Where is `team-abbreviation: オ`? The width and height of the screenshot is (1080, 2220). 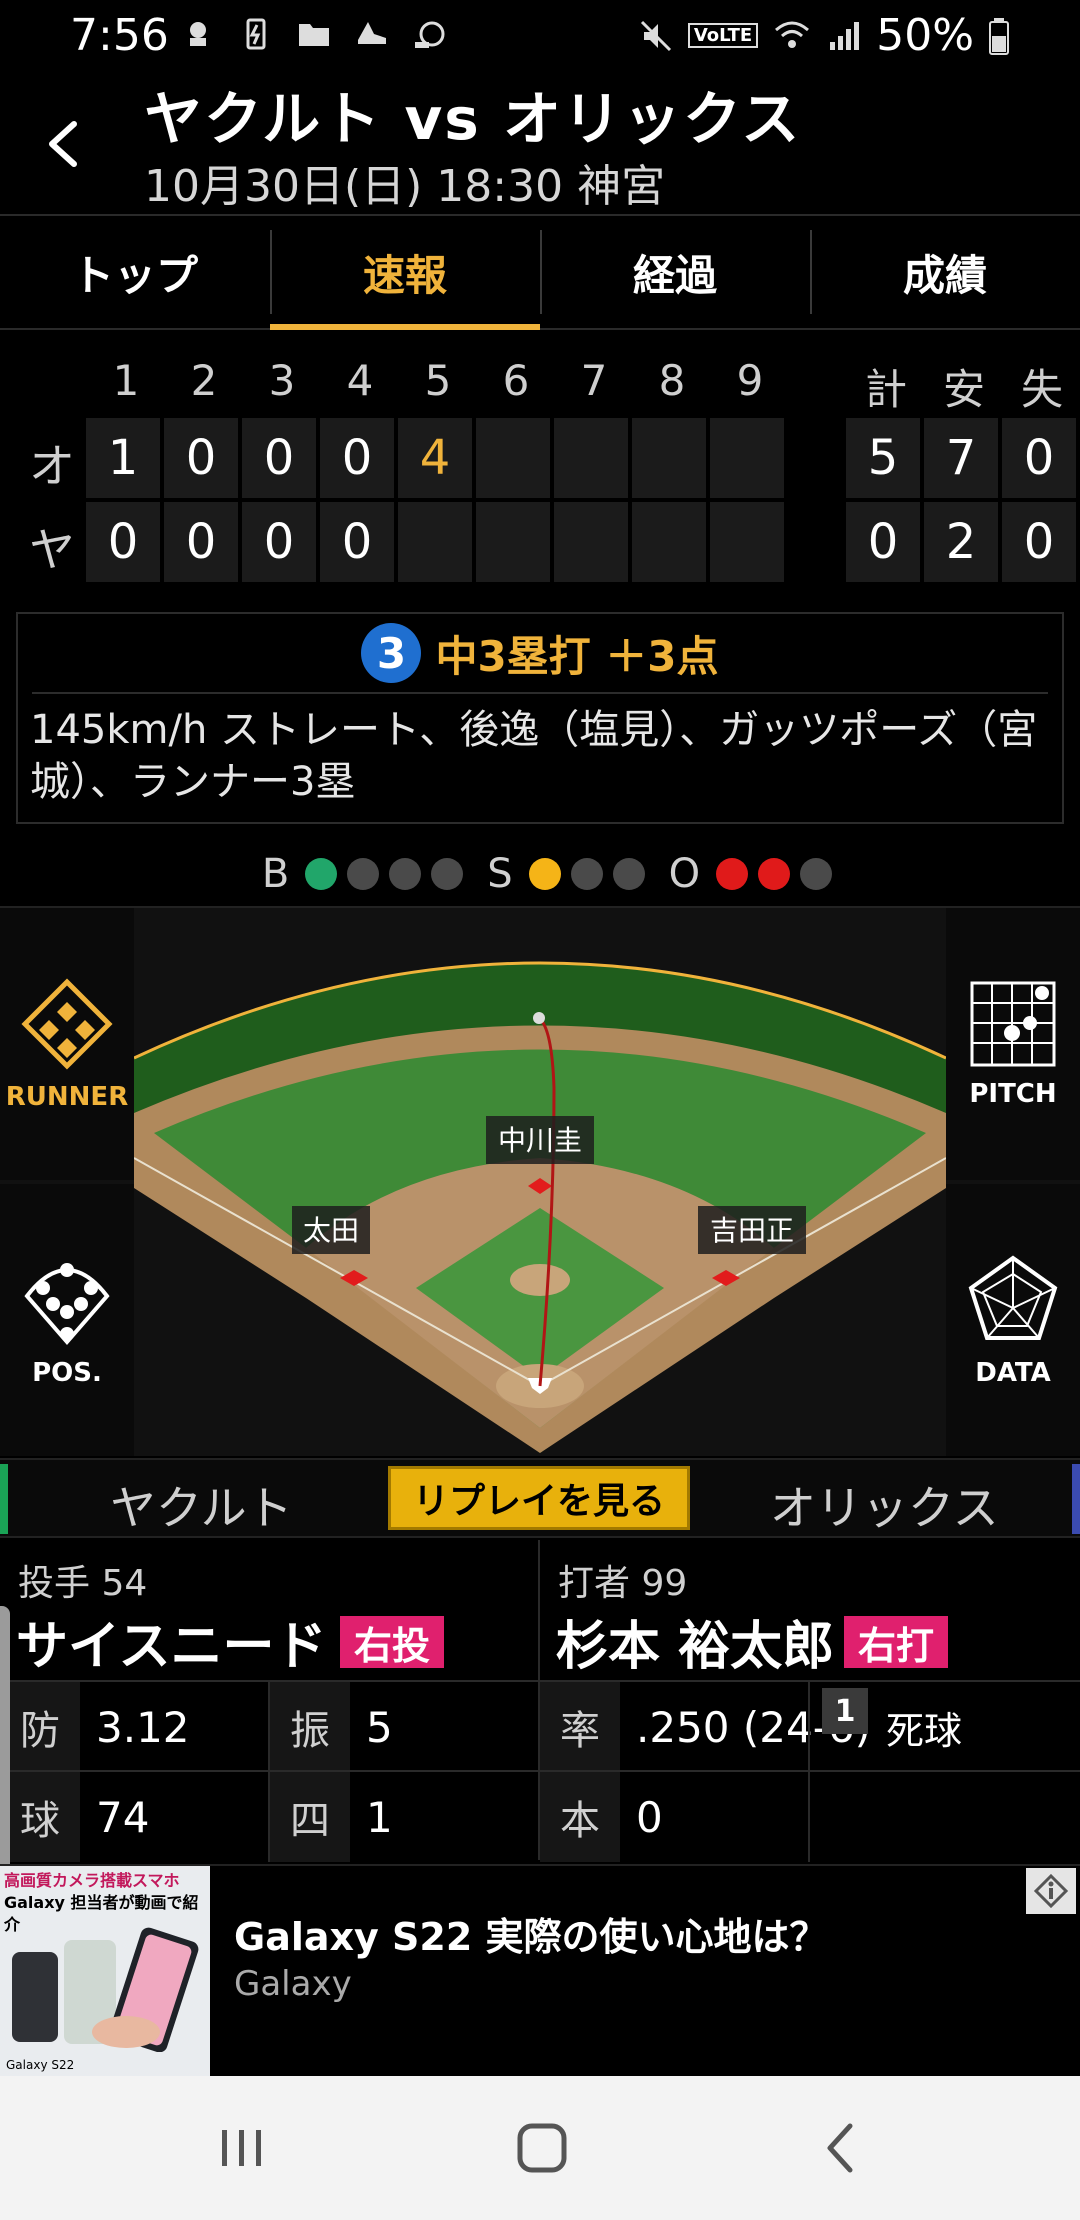
team-abbreviation: オ is located at coordinates (52, 466).